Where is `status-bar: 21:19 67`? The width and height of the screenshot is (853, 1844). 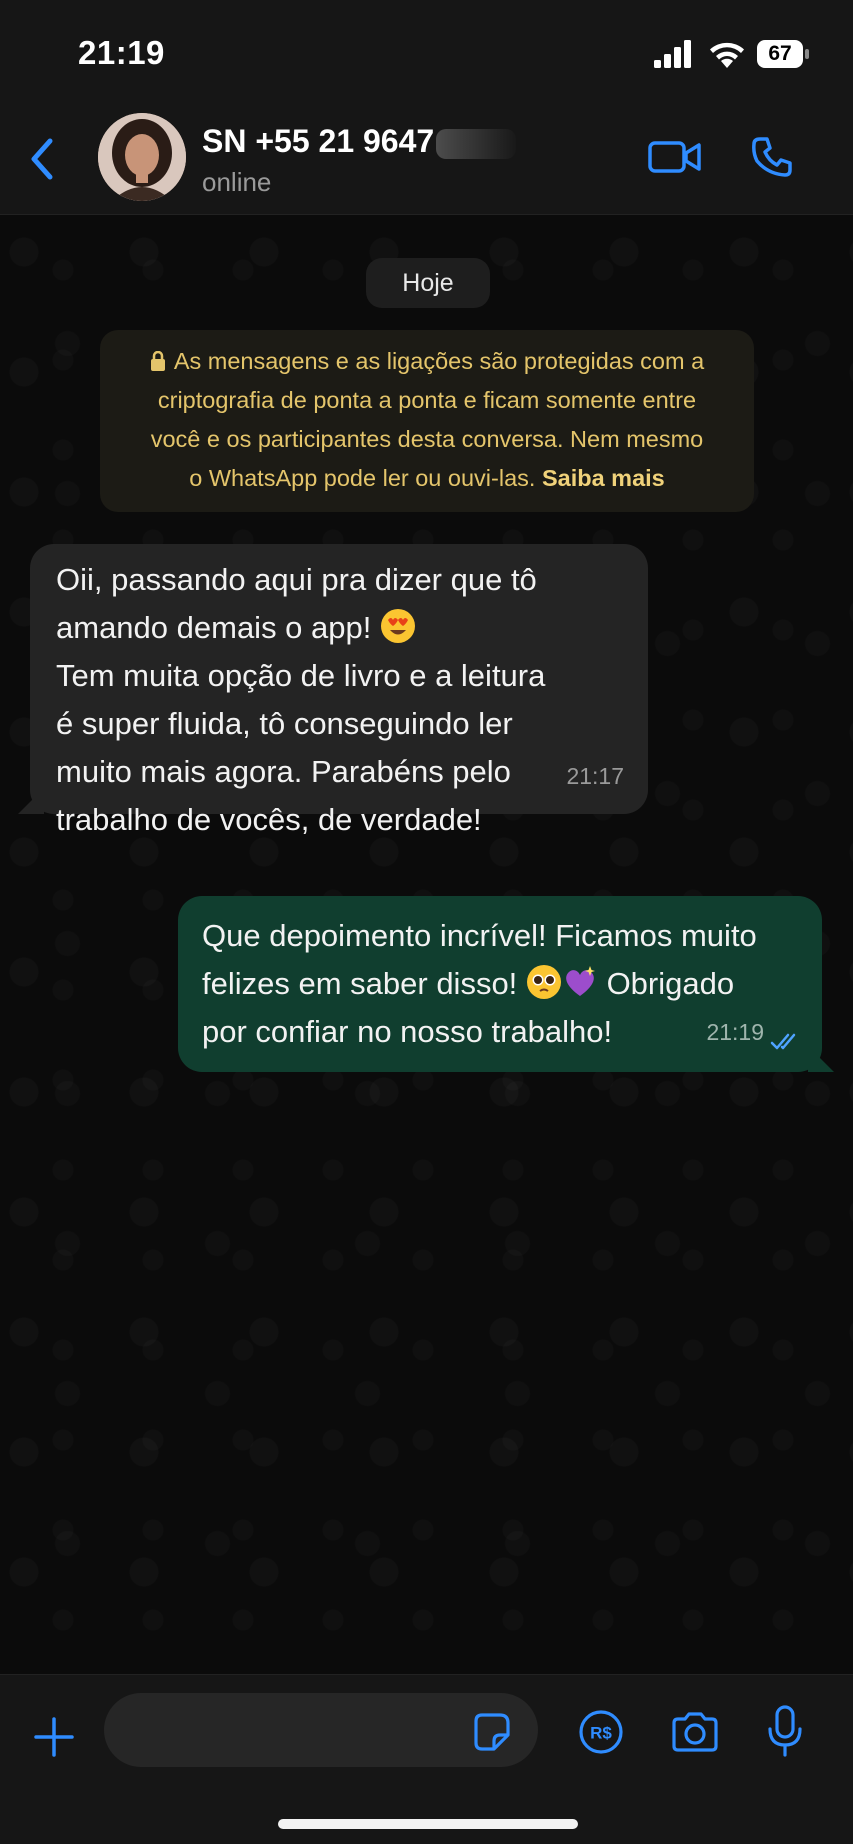
status-bar: 21:19 67 is located at coordinates (426, 52).